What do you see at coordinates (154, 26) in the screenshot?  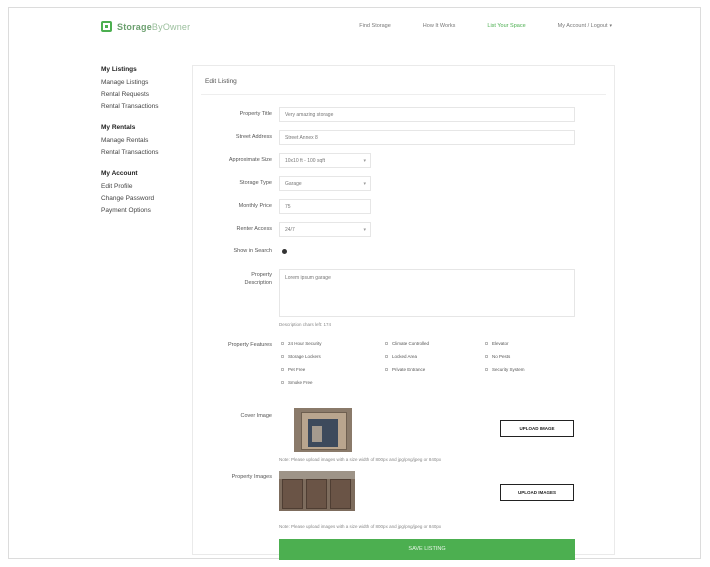 I see `logo-text: StorageByOwner` at bounding box center [154, 26].